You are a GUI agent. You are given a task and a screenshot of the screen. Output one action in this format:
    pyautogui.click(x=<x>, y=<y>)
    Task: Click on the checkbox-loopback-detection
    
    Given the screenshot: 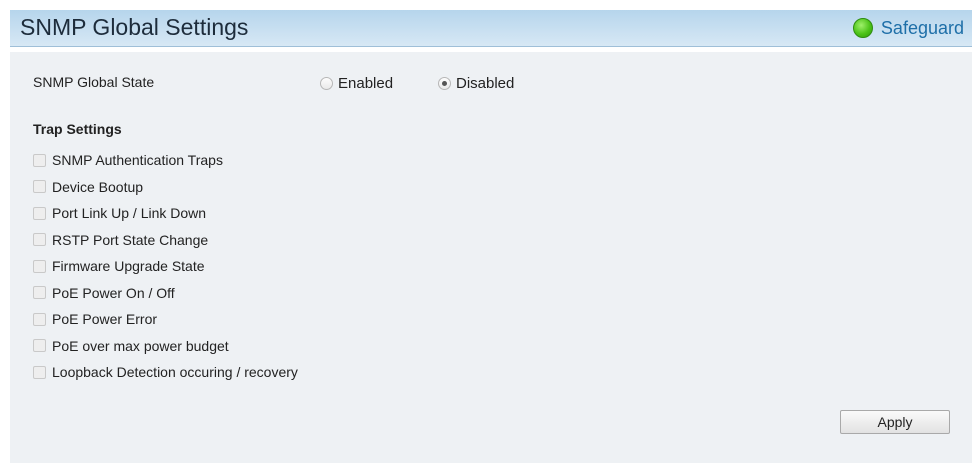 What is the action you would take?
    pyautogui.click(x=39, y=372)
    